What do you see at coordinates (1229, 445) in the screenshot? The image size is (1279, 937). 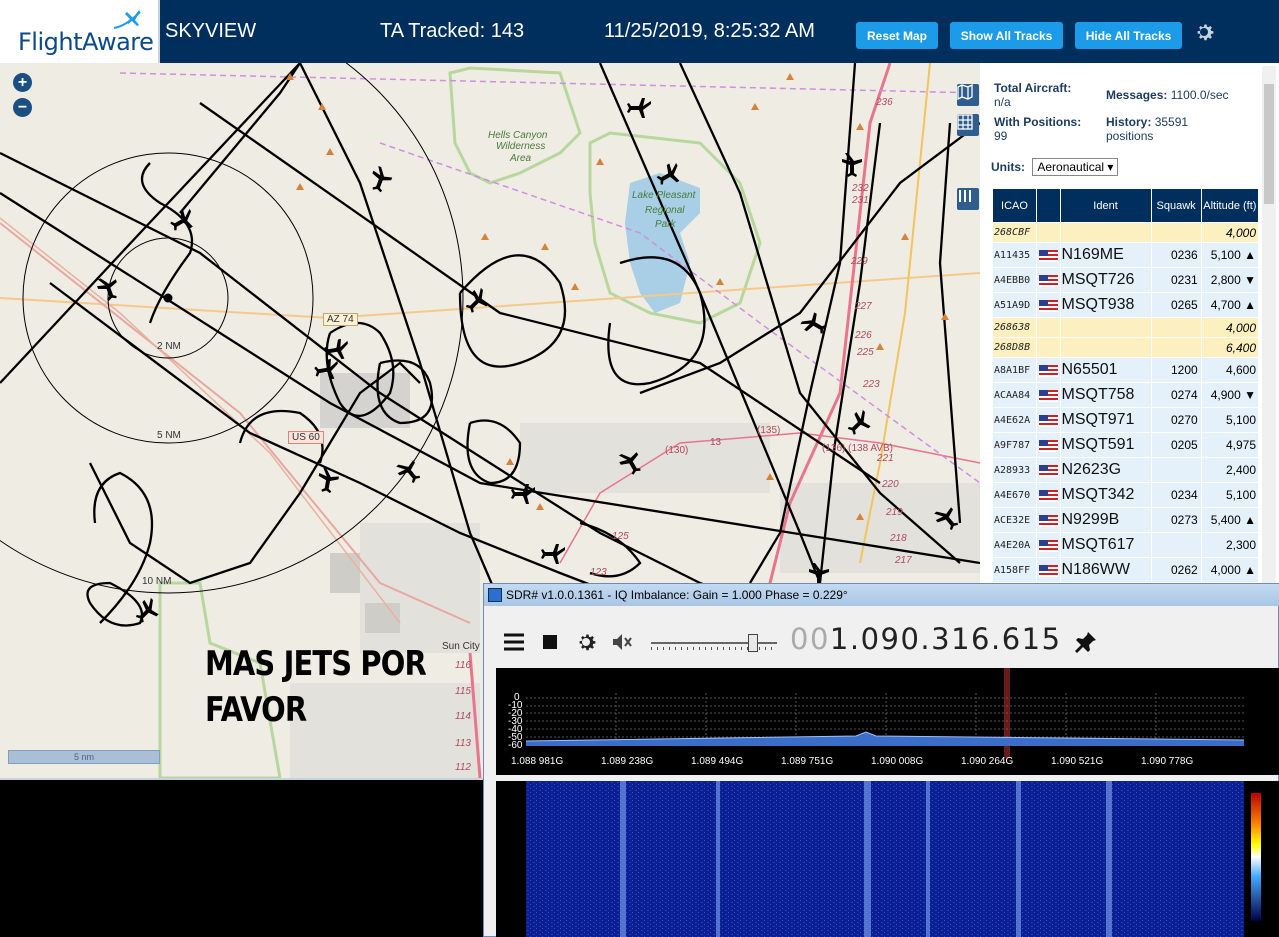 I see `cell-altitude: 4,975` at bounding box center [1229, 445].